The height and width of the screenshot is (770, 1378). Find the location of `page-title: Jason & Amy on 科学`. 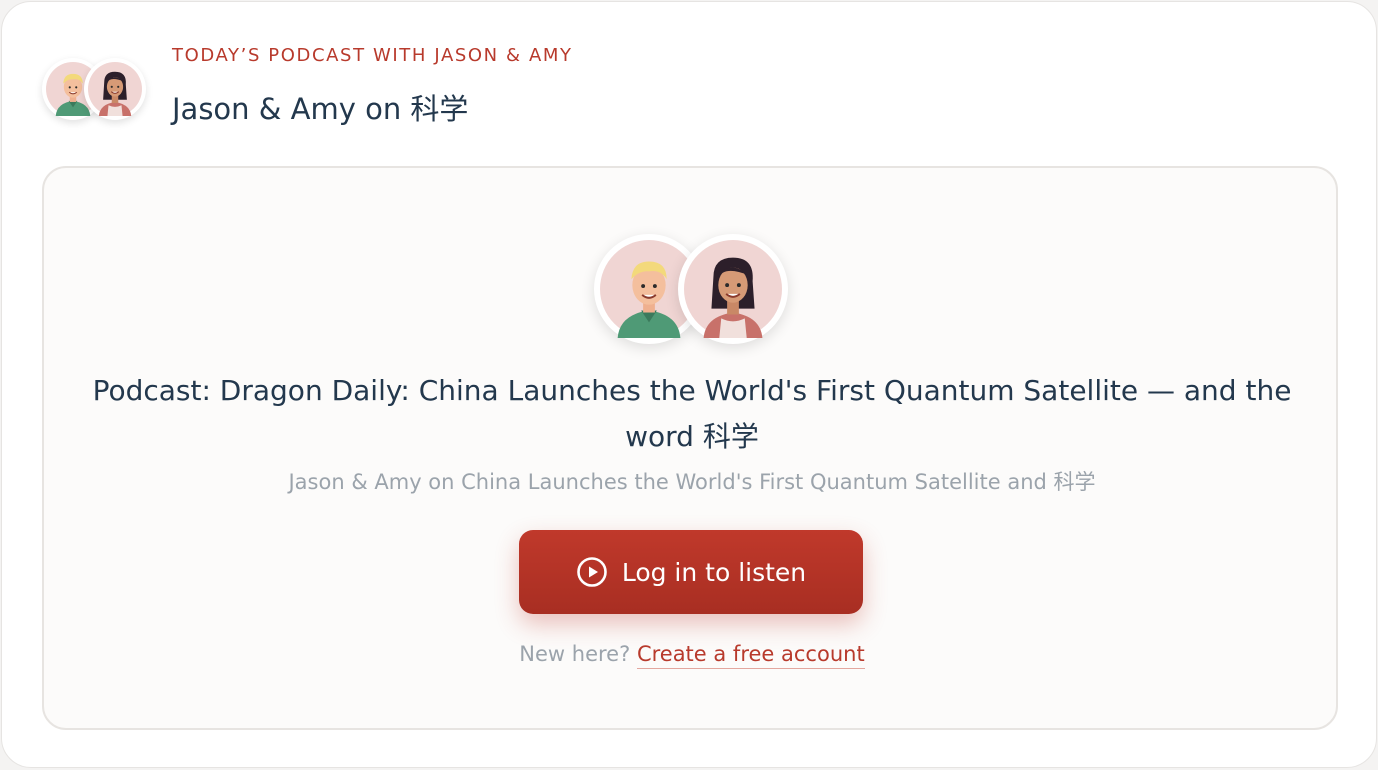

page-title: Jason & Amy on 科学 is located at coordinates (320, 109).